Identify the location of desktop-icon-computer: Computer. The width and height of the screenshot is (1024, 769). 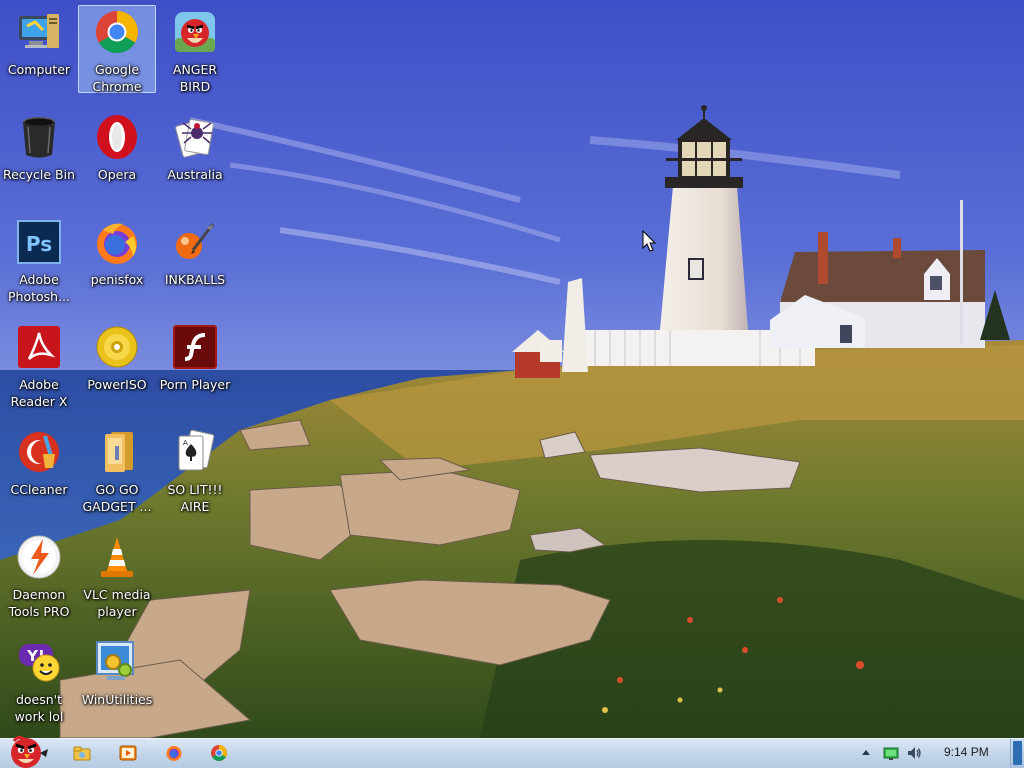
(39, 49).